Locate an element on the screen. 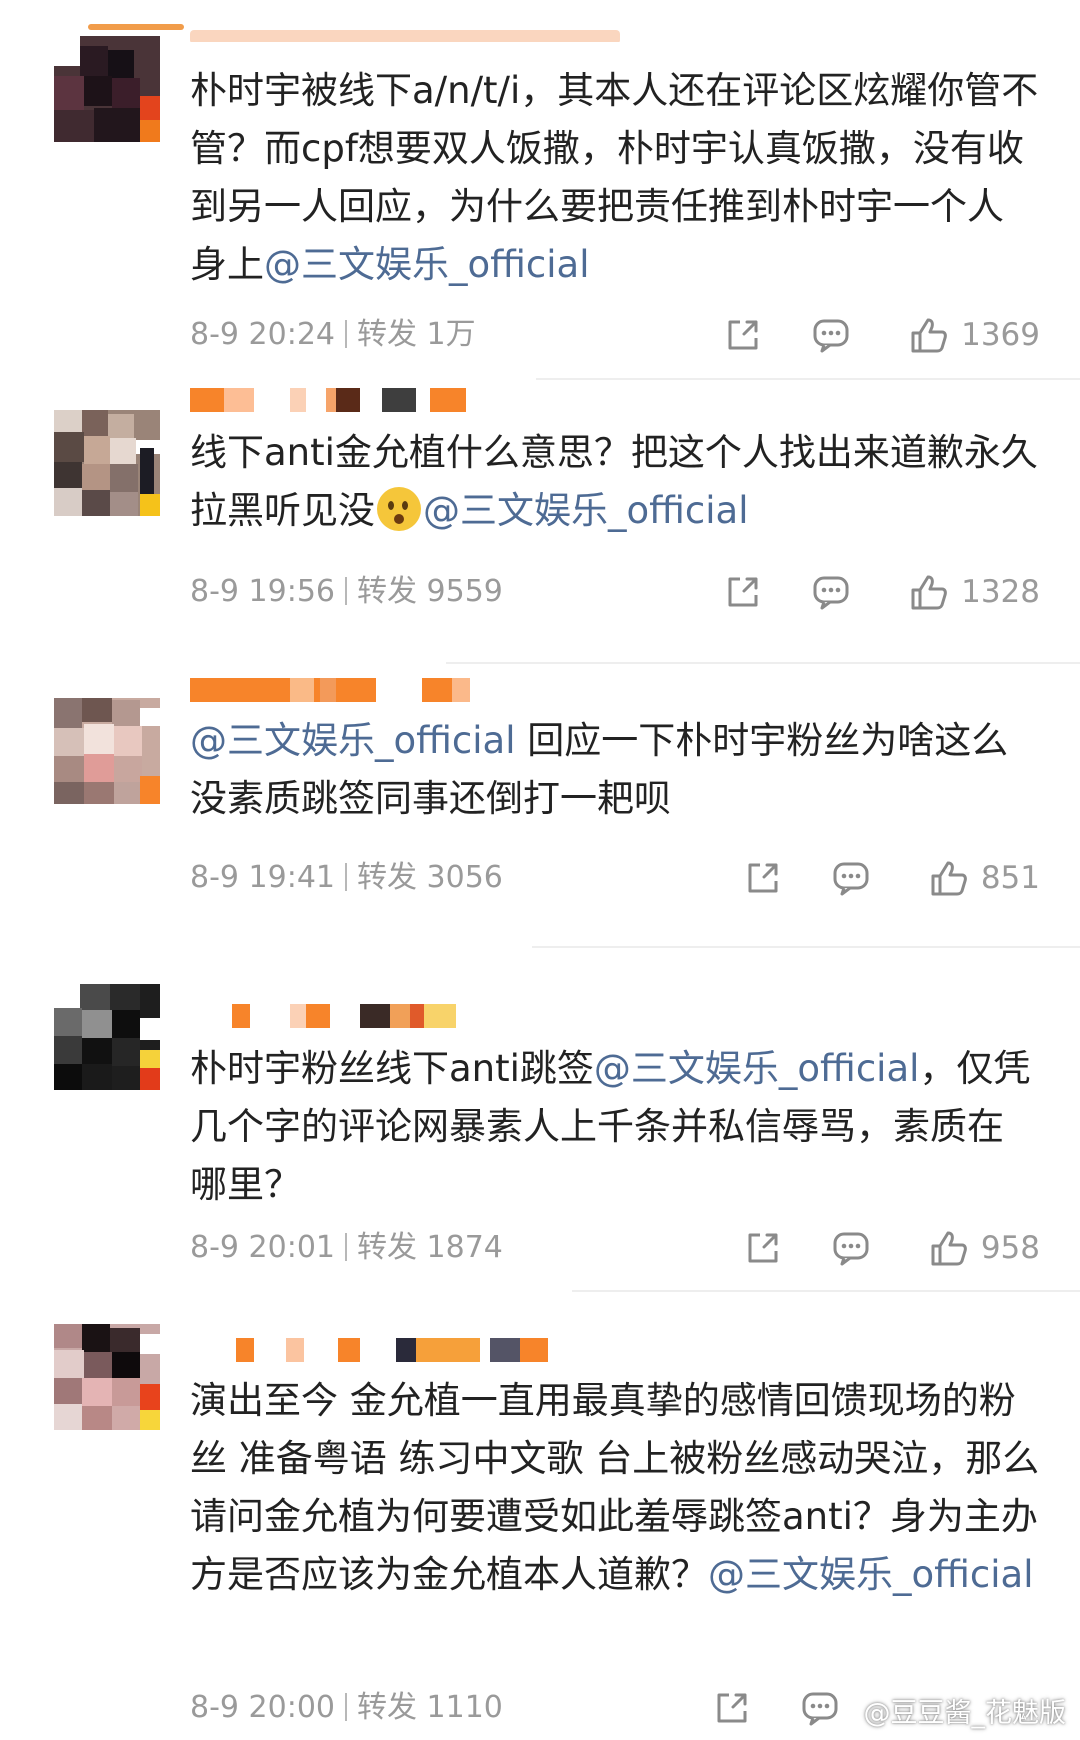  comment-date: 8-9 19:56 is located at coordinates (262, 591).